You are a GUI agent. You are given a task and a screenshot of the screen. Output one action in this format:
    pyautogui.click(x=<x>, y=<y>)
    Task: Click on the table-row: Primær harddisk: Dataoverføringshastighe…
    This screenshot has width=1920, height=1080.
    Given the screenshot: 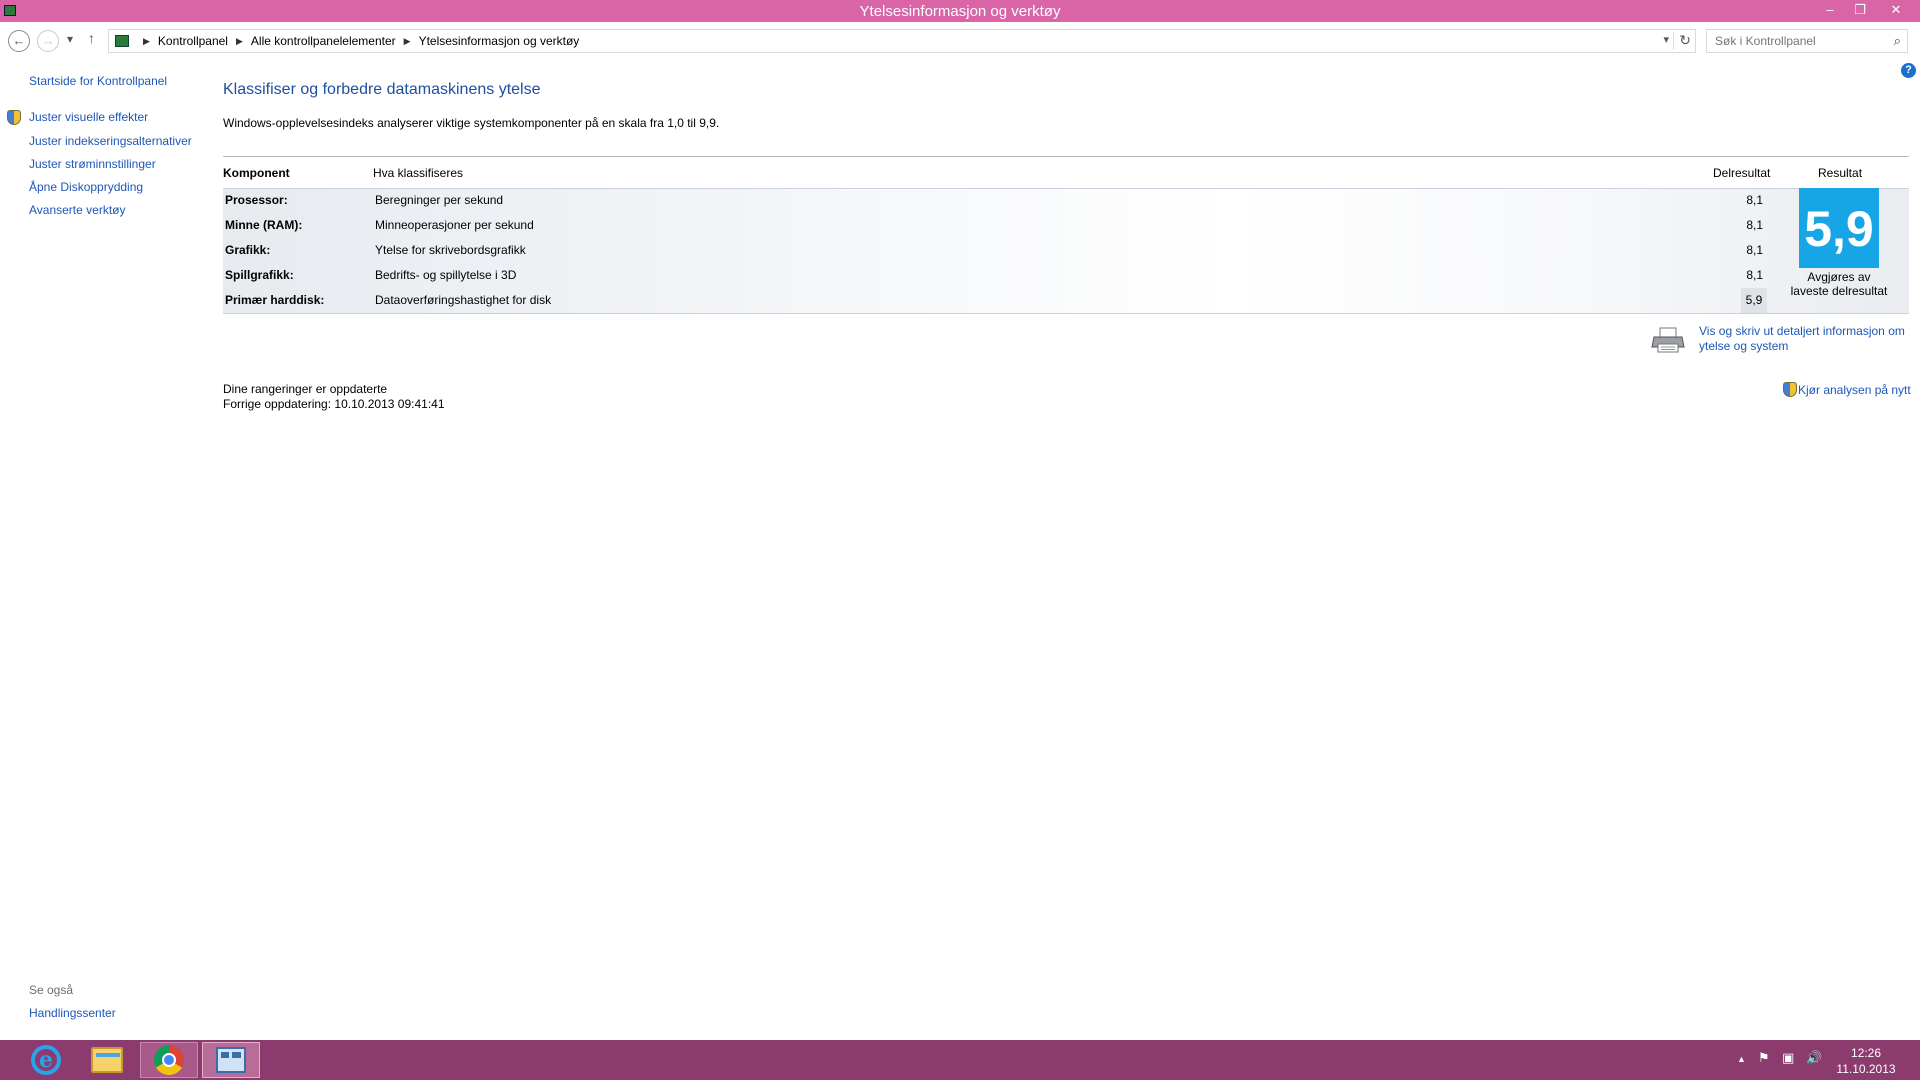 What is the action you would take?
    pyautogui.click(x=1066, y=300)
    